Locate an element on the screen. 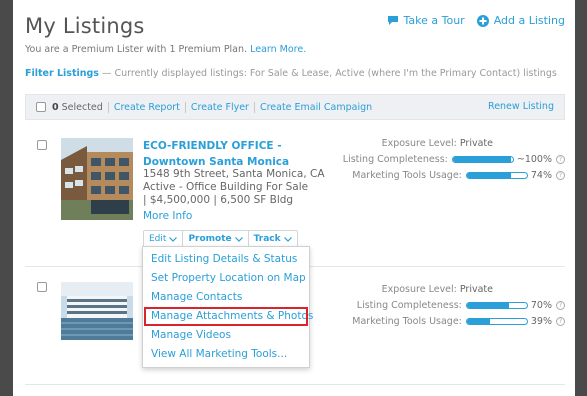  waterfront-building-photo is located at coordinates (97, 311).